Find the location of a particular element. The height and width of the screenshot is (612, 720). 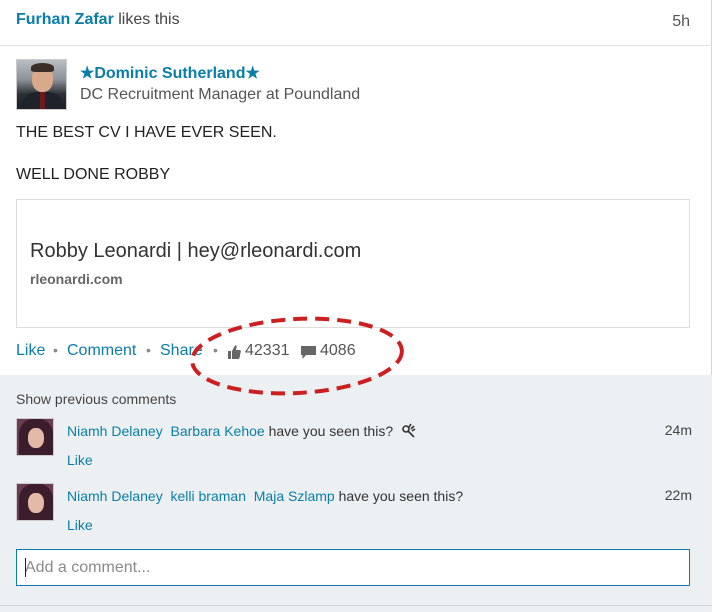

activity-actor-link: Furhan Zafar is located at coordinates (65, 19).